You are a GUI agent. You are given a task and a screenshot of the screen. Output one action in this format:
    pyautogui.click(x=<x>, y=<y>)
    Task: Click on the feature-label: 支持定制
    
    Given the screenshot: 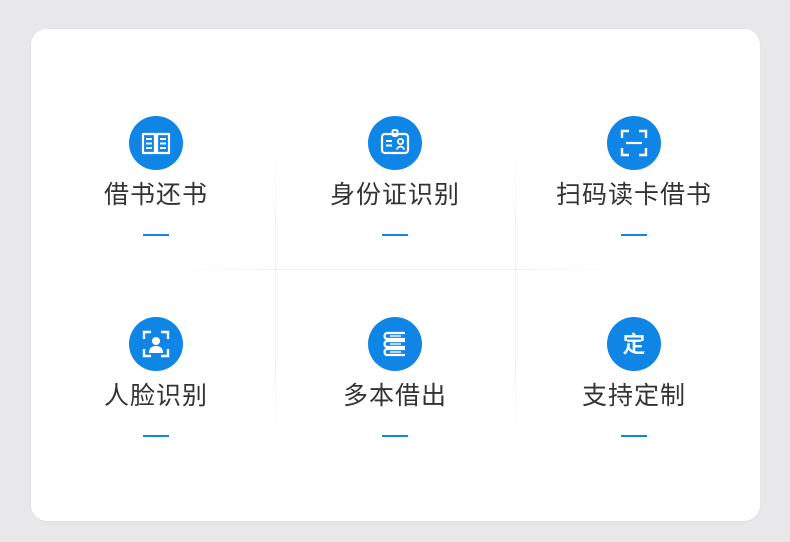 What is the action you would take?
    pyautogui.click(x=633, y=395)
    